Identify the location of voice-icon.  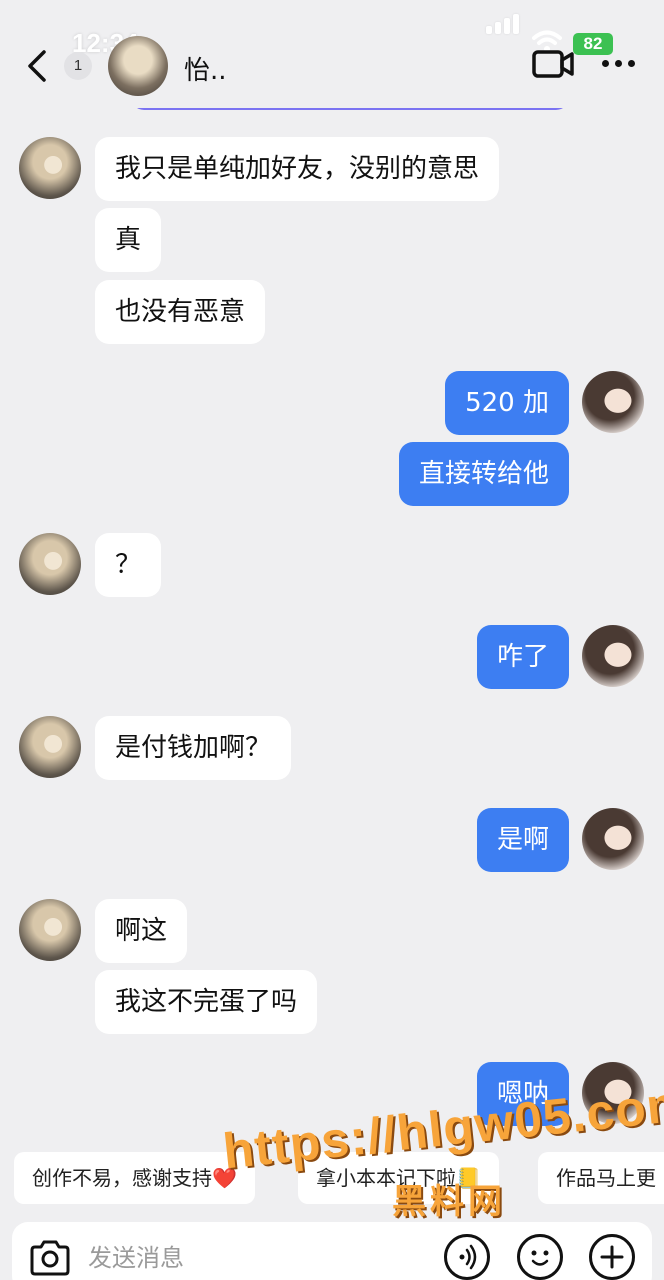
(467, 1257).